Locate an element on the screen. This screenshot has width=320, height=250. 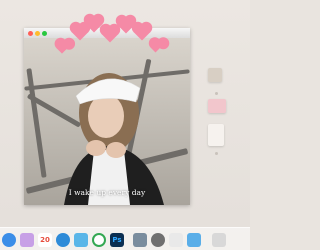
trash-icon is located at coordinates (219, 240).